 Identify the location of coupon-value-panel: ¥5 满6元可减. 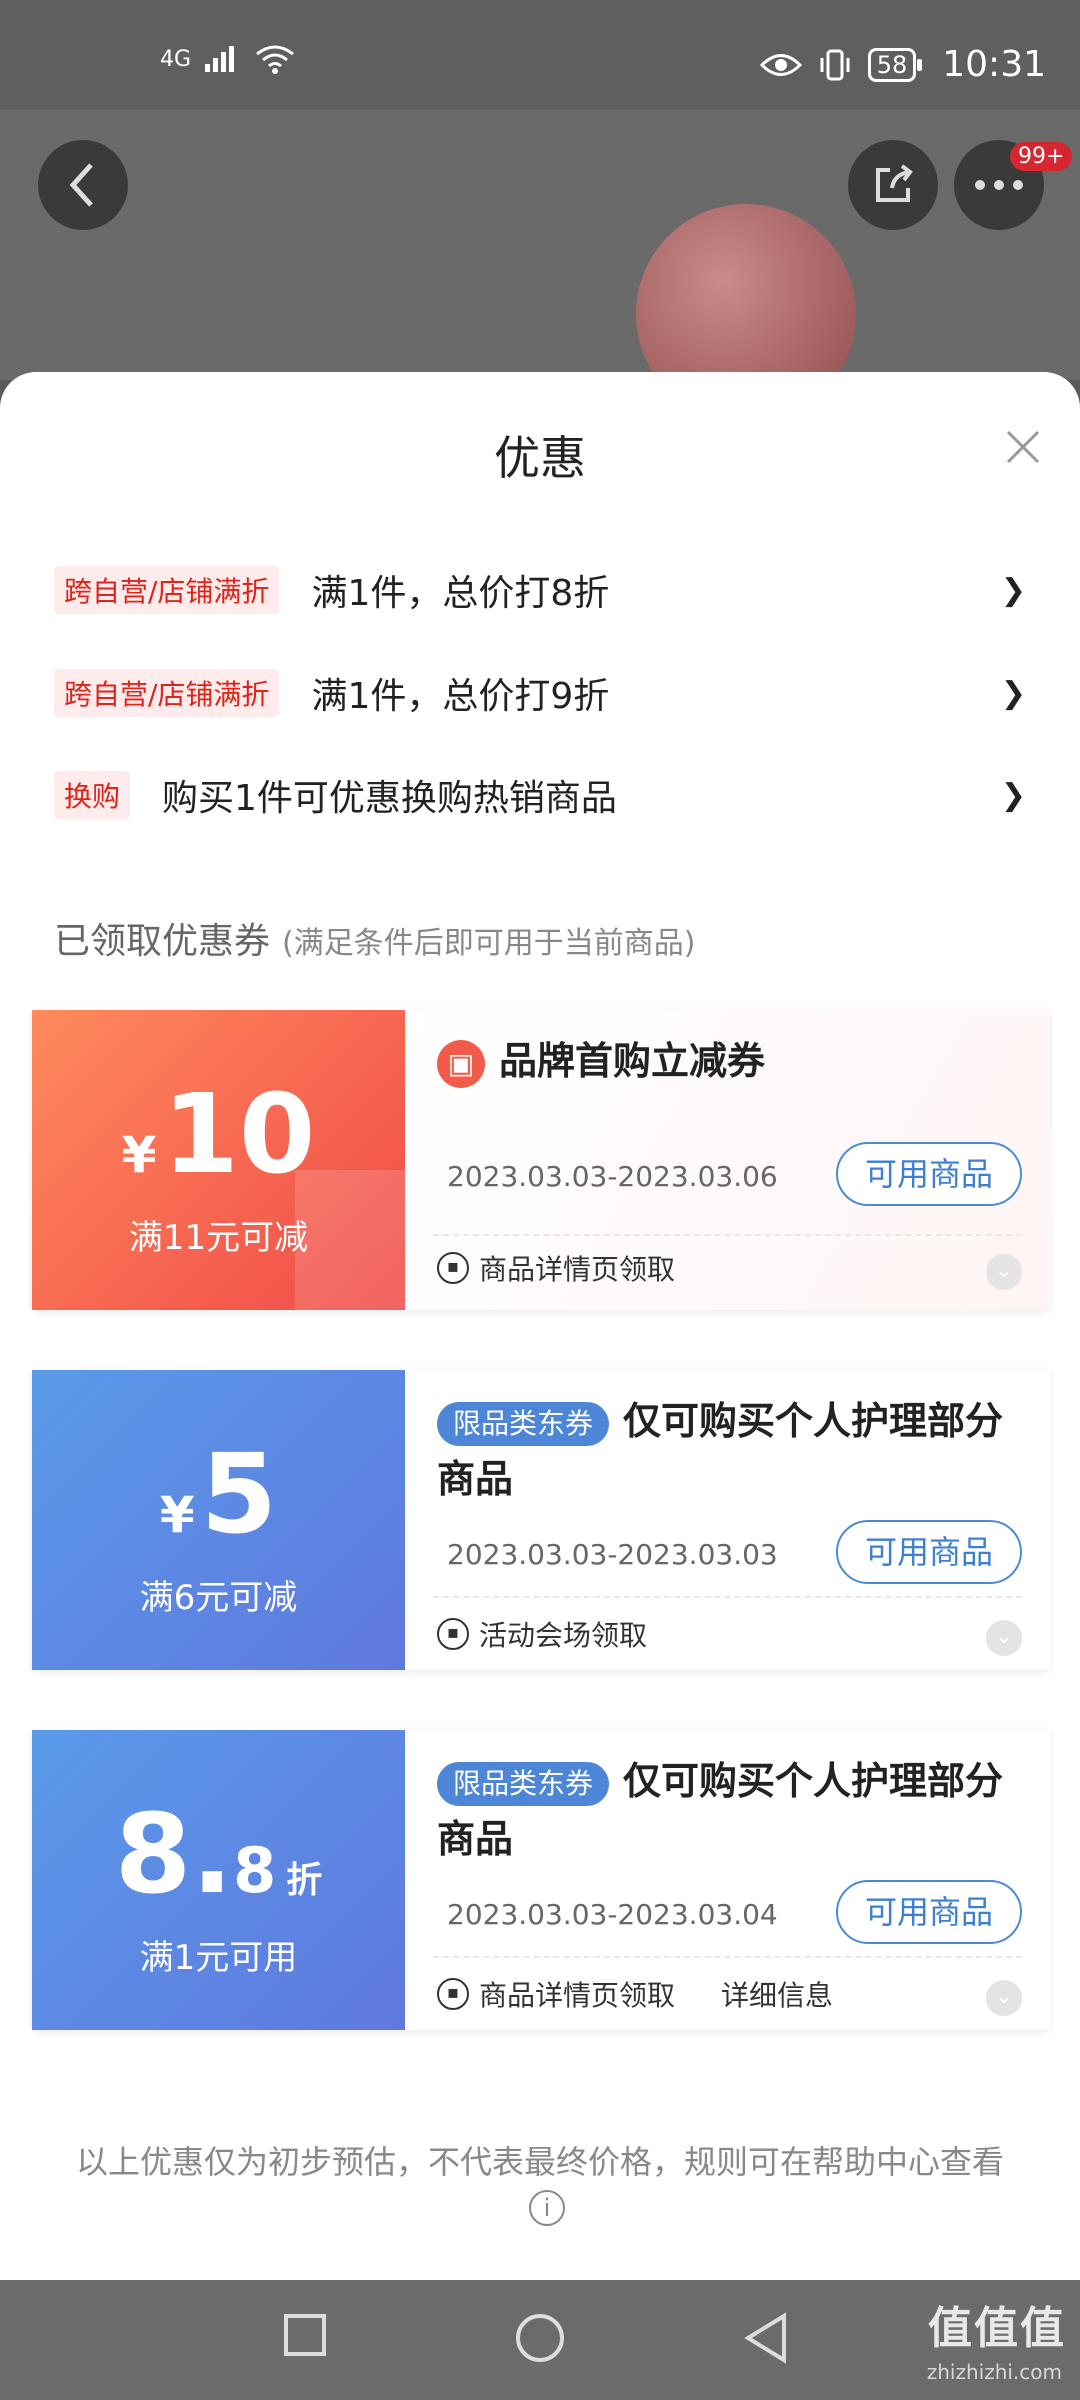
(218, 1520).